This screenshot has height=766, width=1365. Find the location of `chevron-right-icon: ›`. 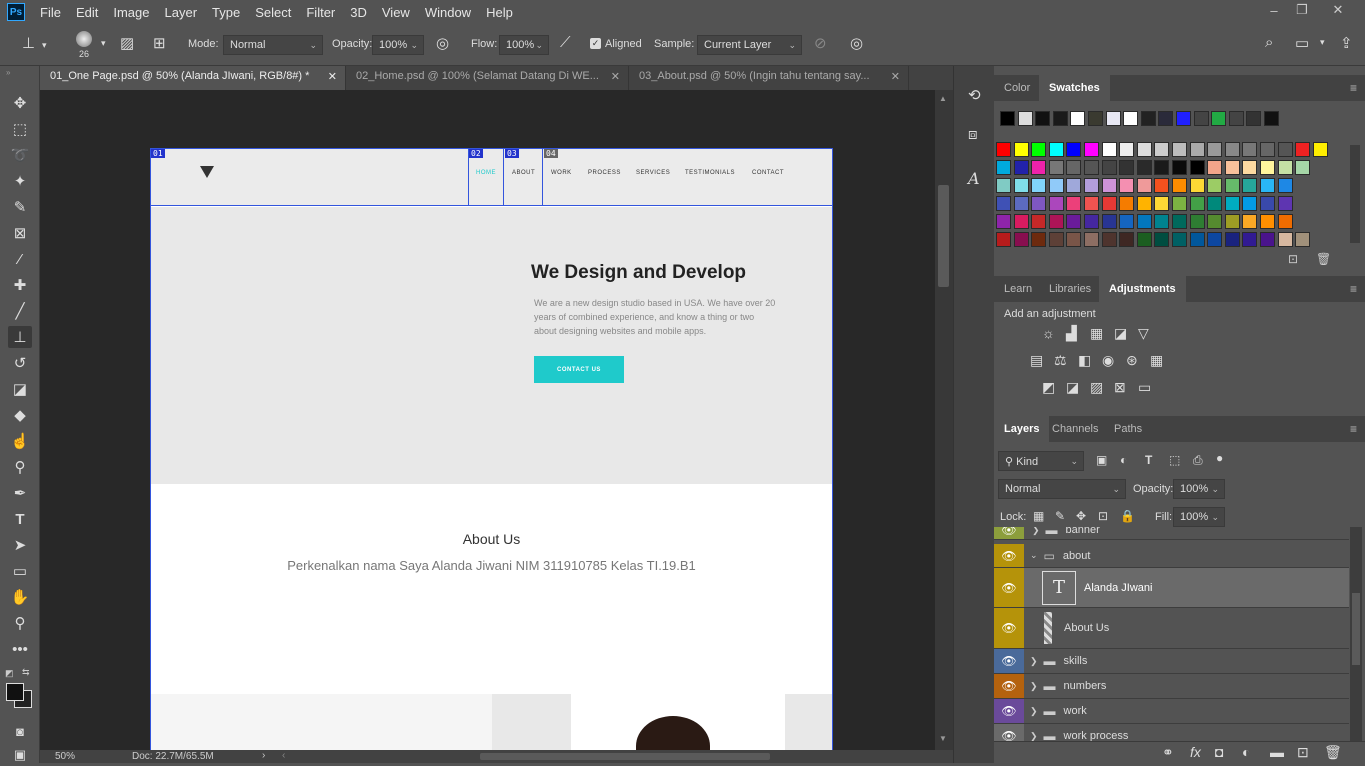

chevron-right-icon: › is located at coordinates (263, 755).